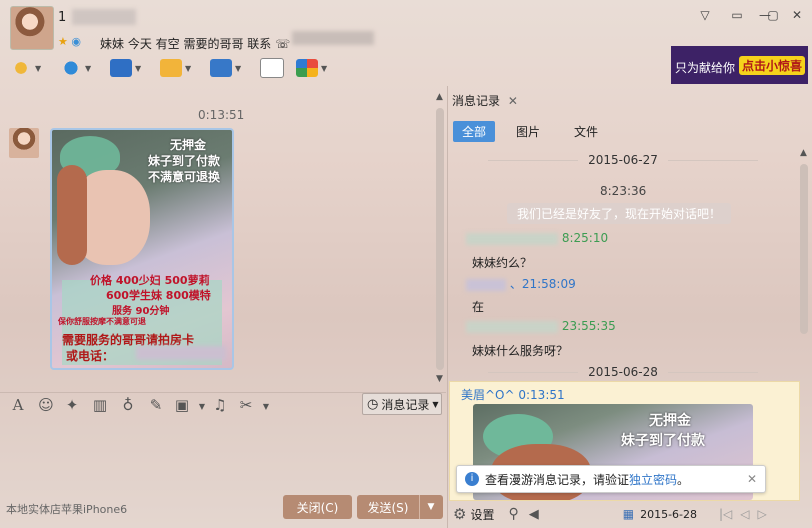 The image size is (812, 528). I want to click on send-button: 发送(S) ▼, so click(400, 507).